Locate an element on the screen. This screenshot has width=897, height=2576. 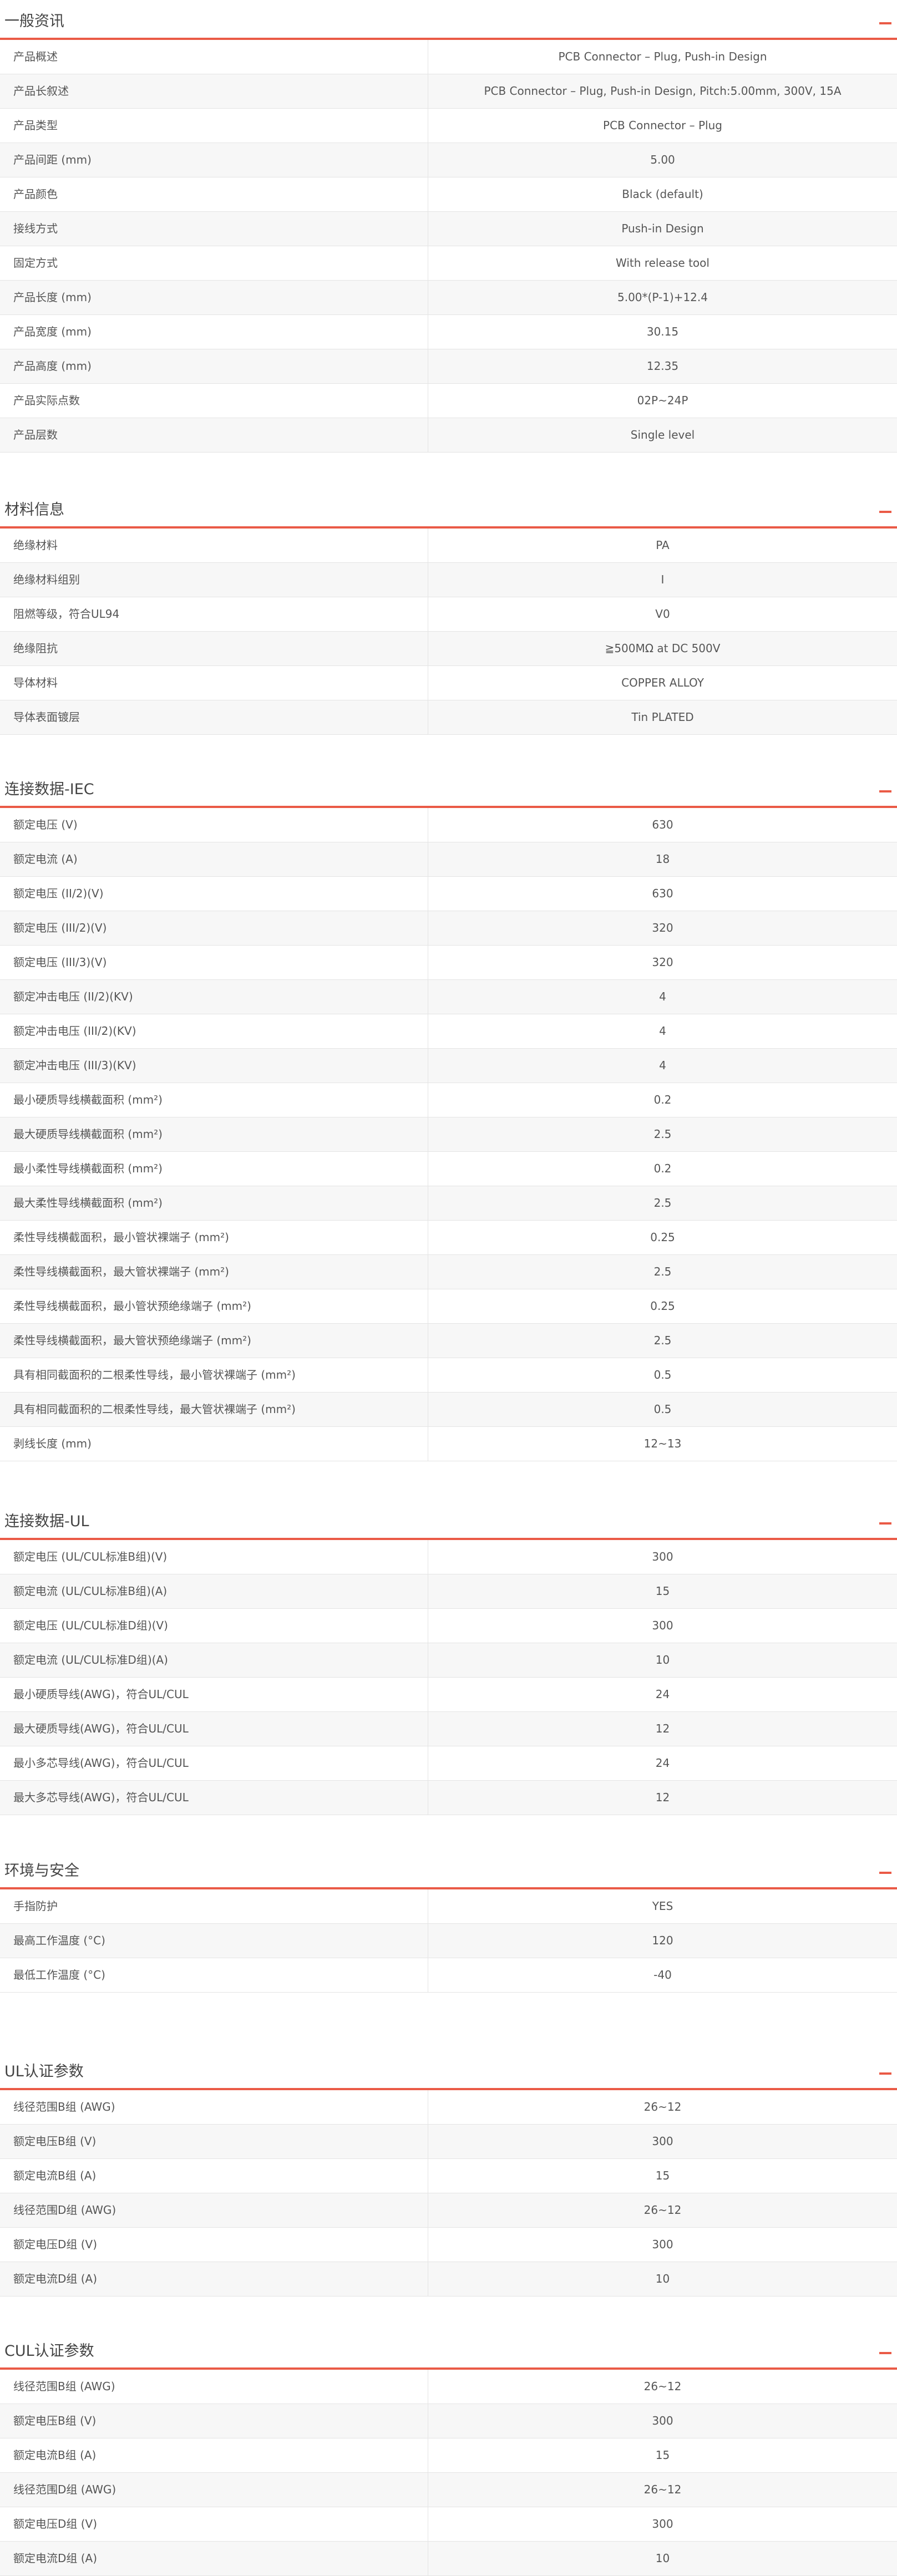
spec-label: 额定电压B组 (V) is located at coordinates (55, 2420).